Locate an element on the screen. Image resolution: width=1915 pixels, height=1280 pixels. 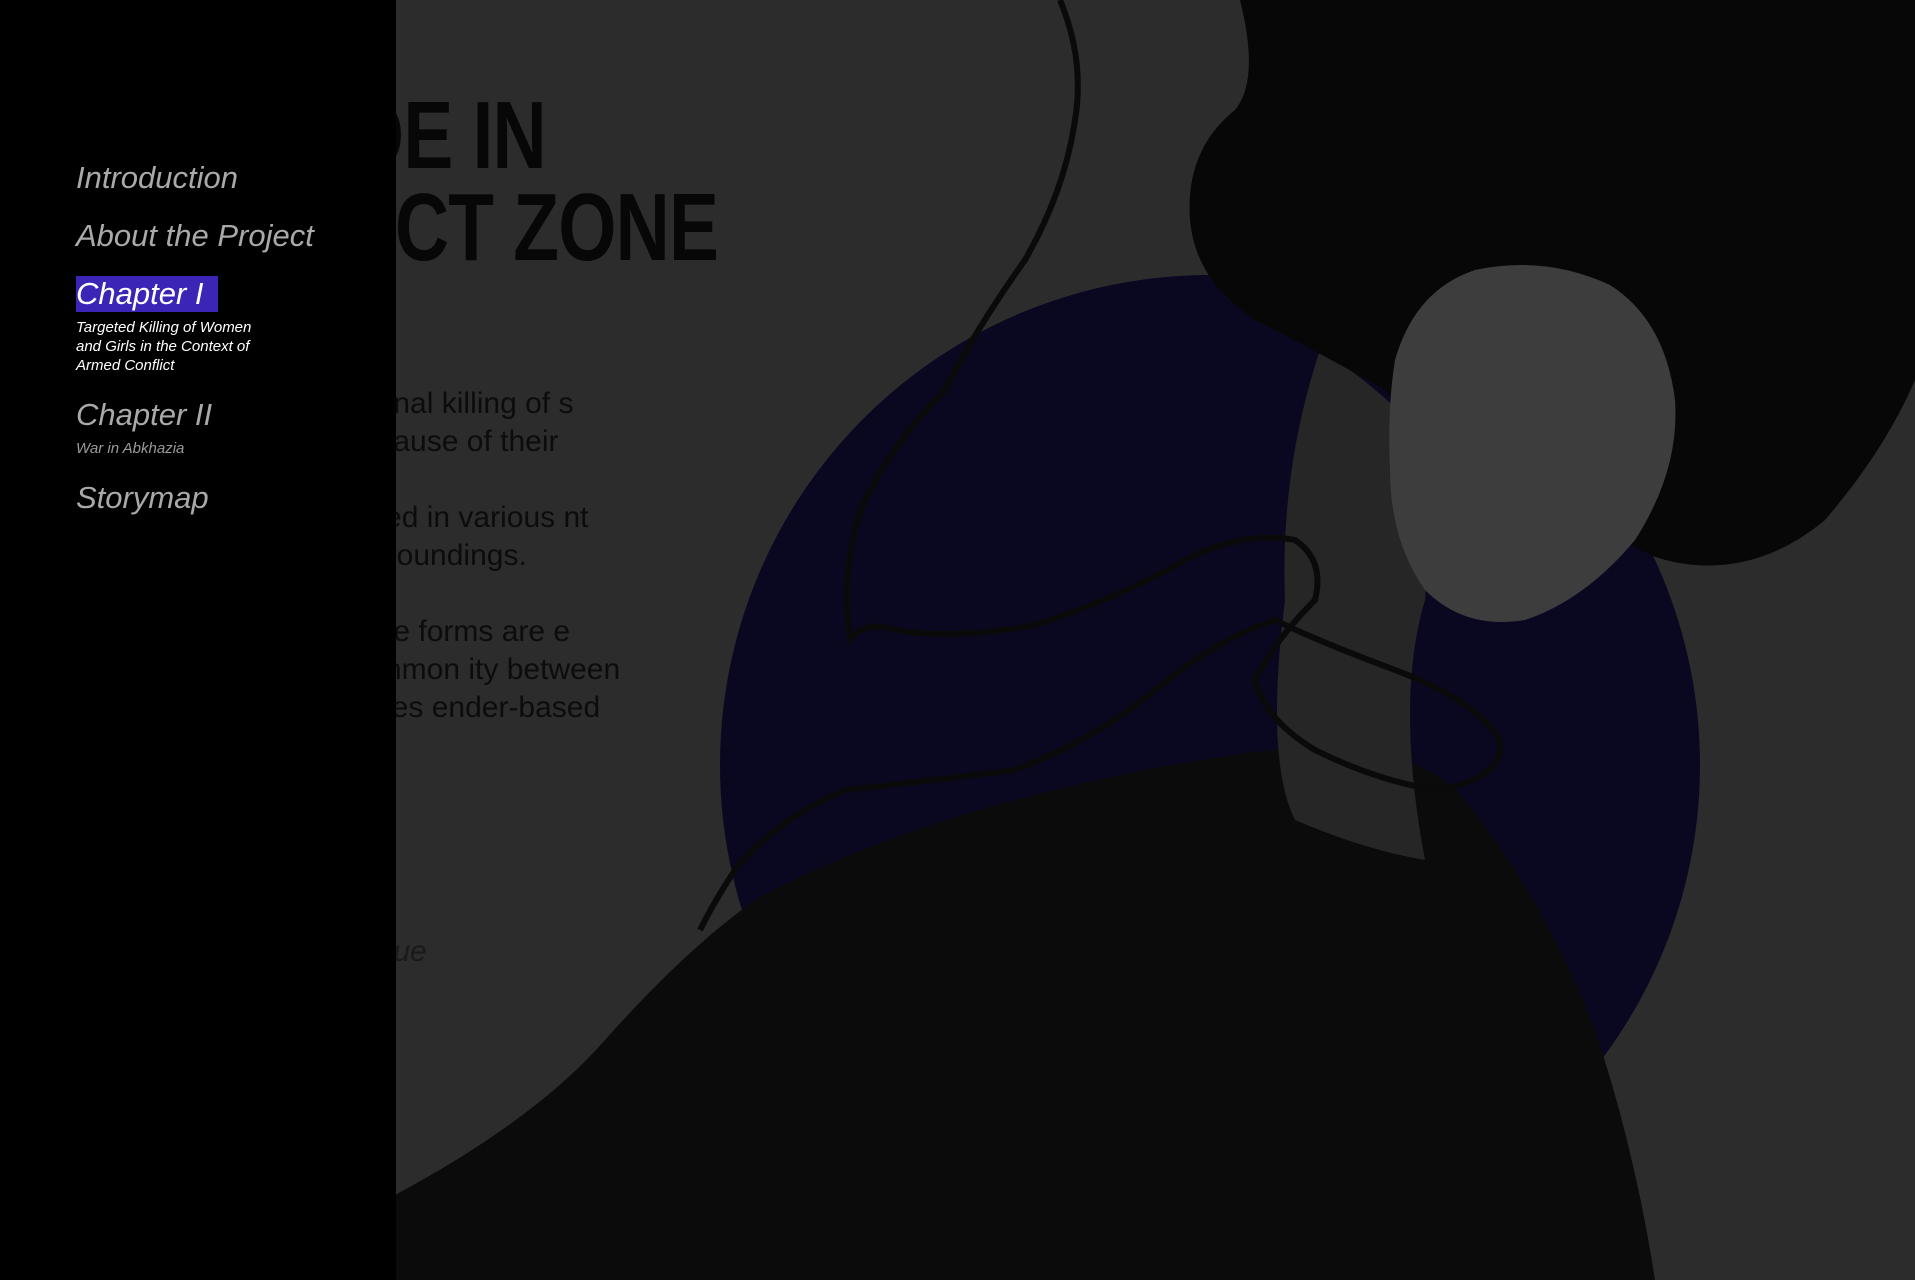
nav-item-label: Chapter I is located at coordinates (147, 294).